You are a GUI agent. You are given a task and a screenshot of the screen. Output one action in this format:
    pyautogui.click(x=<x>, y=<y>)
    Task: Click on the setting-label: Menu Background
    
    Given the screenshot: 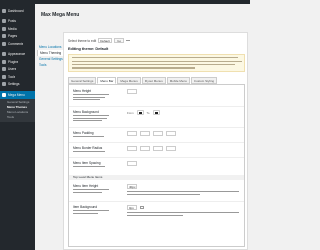 What is the action you would take?
    pyautogui.click(x=86, y=112)
    